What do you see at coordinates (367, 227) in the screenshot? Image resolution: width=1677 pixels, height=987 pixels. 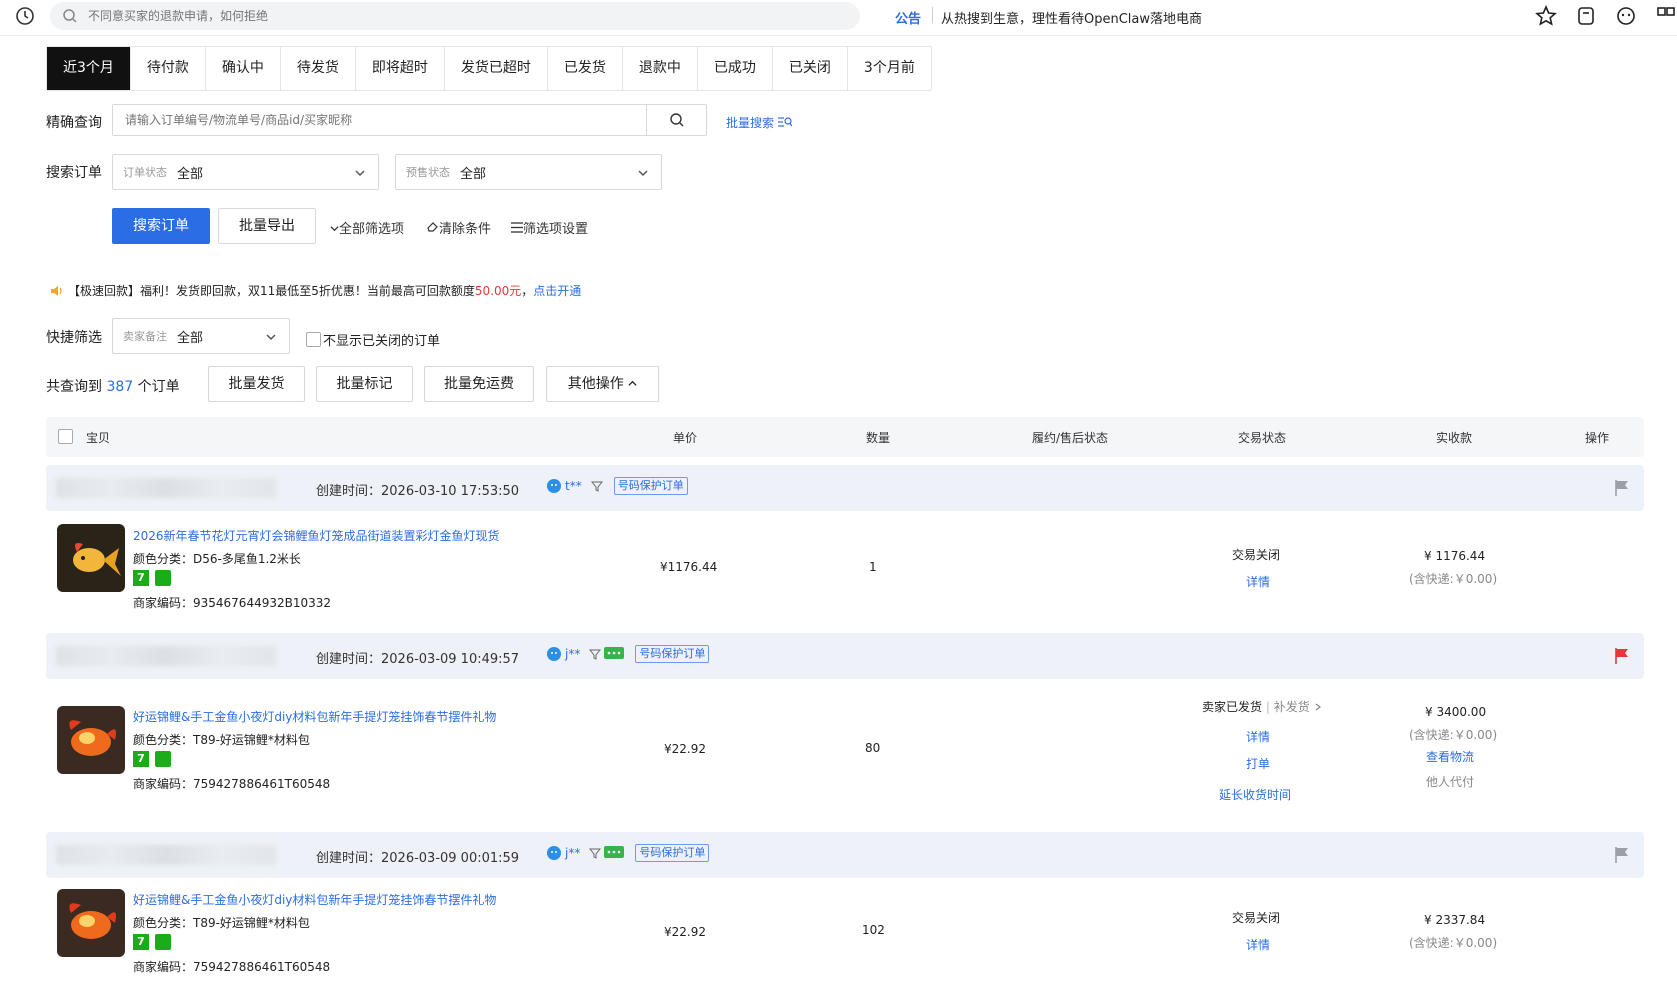 I see `all-filters-toggle: 全部筛选项` at bounding box center [367, 227].